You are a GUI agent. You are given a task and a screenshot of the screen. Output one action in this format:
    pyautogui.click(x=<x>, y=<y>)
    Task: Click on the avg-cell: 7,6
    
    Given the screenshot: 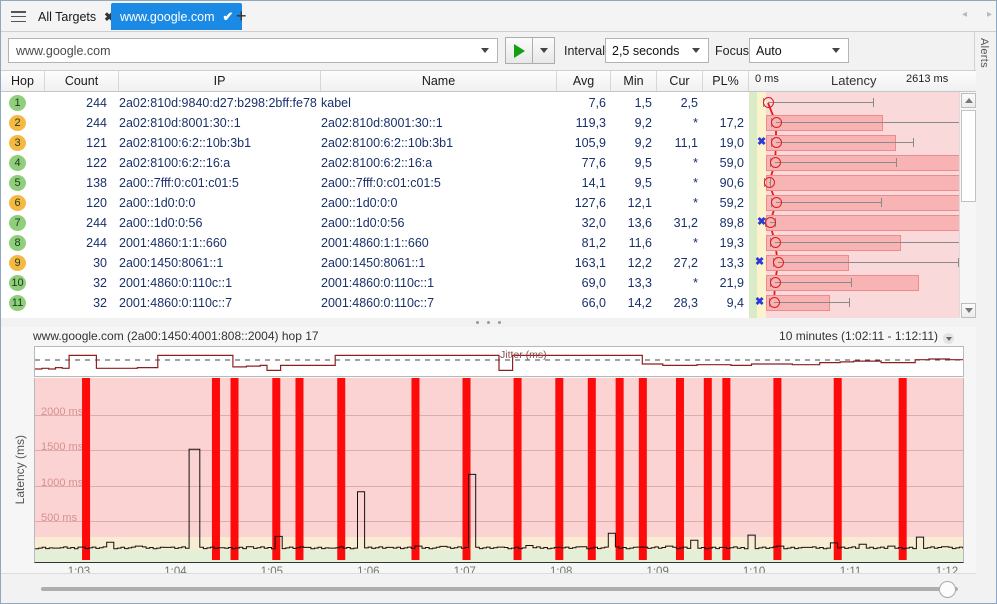 What is the action you would take?
    pyautogui.click(x=597, y=103)
    